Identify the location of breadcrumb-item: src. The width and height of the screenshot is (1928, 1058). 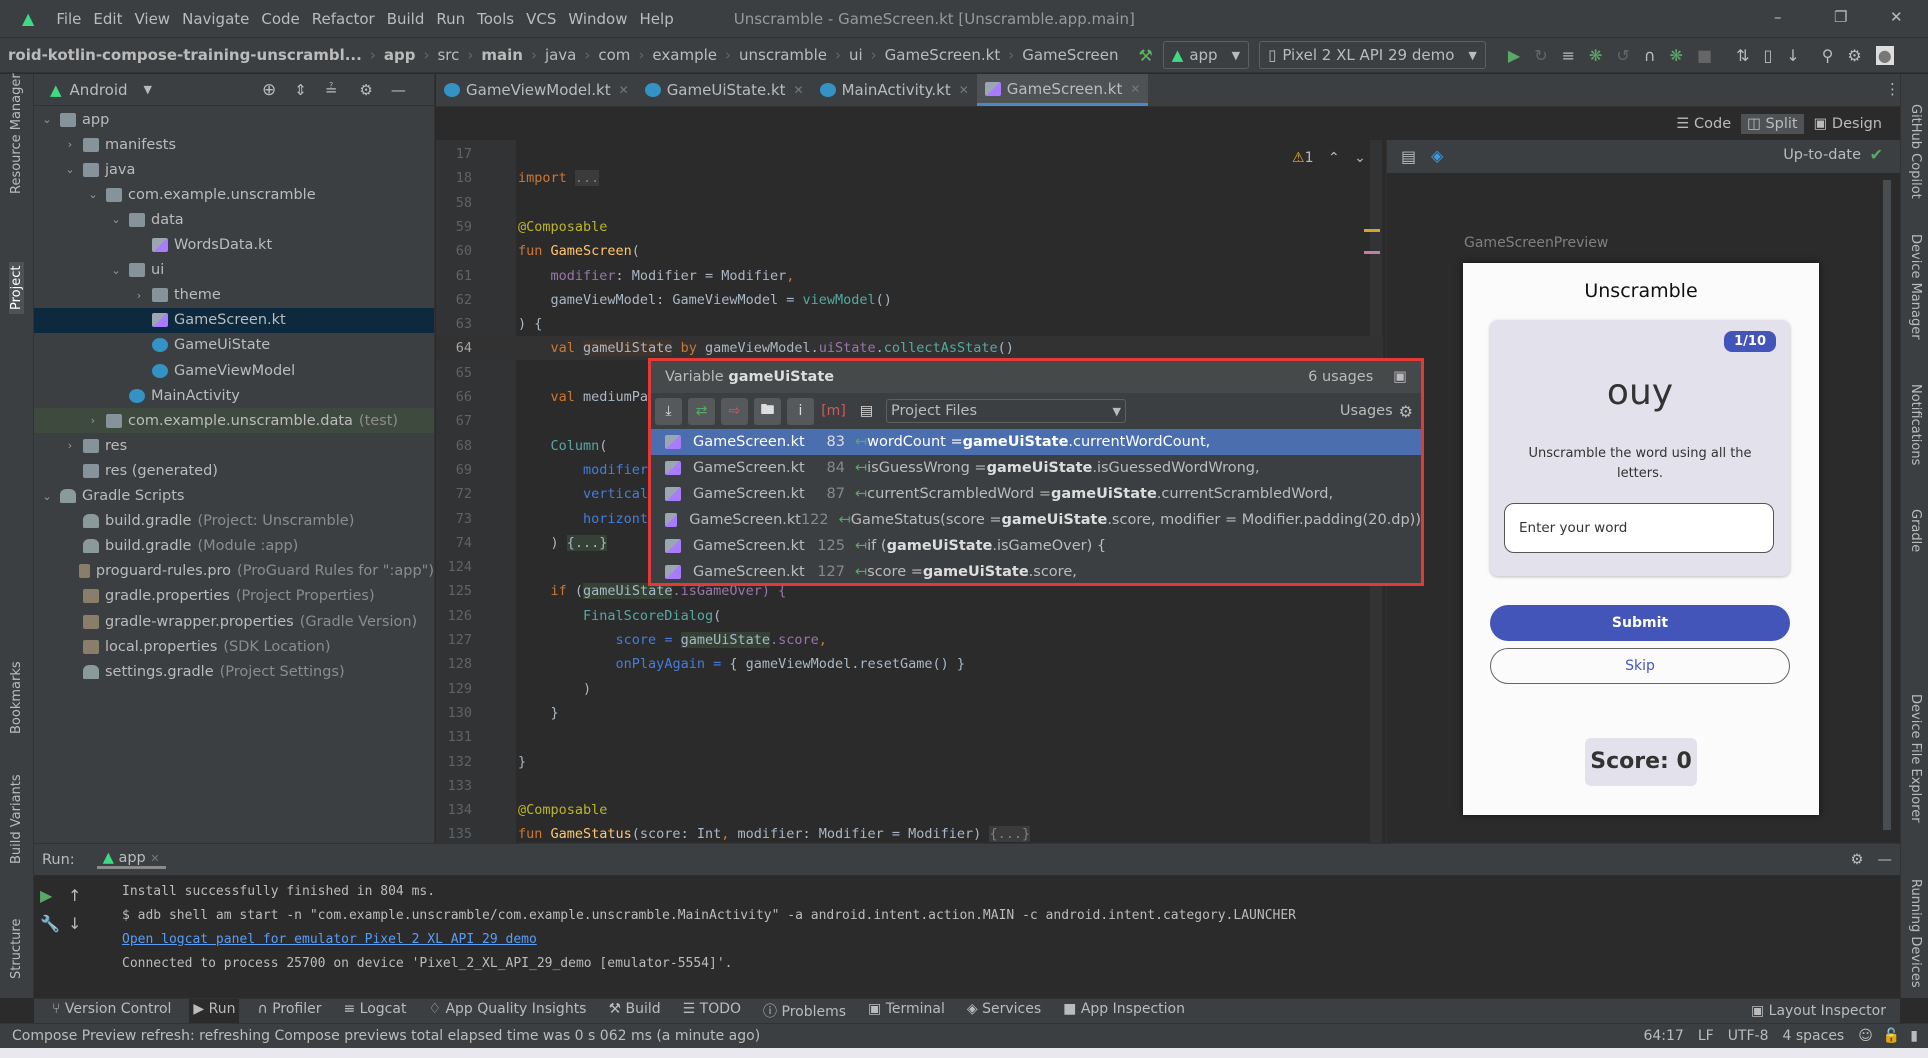
(448, 55).